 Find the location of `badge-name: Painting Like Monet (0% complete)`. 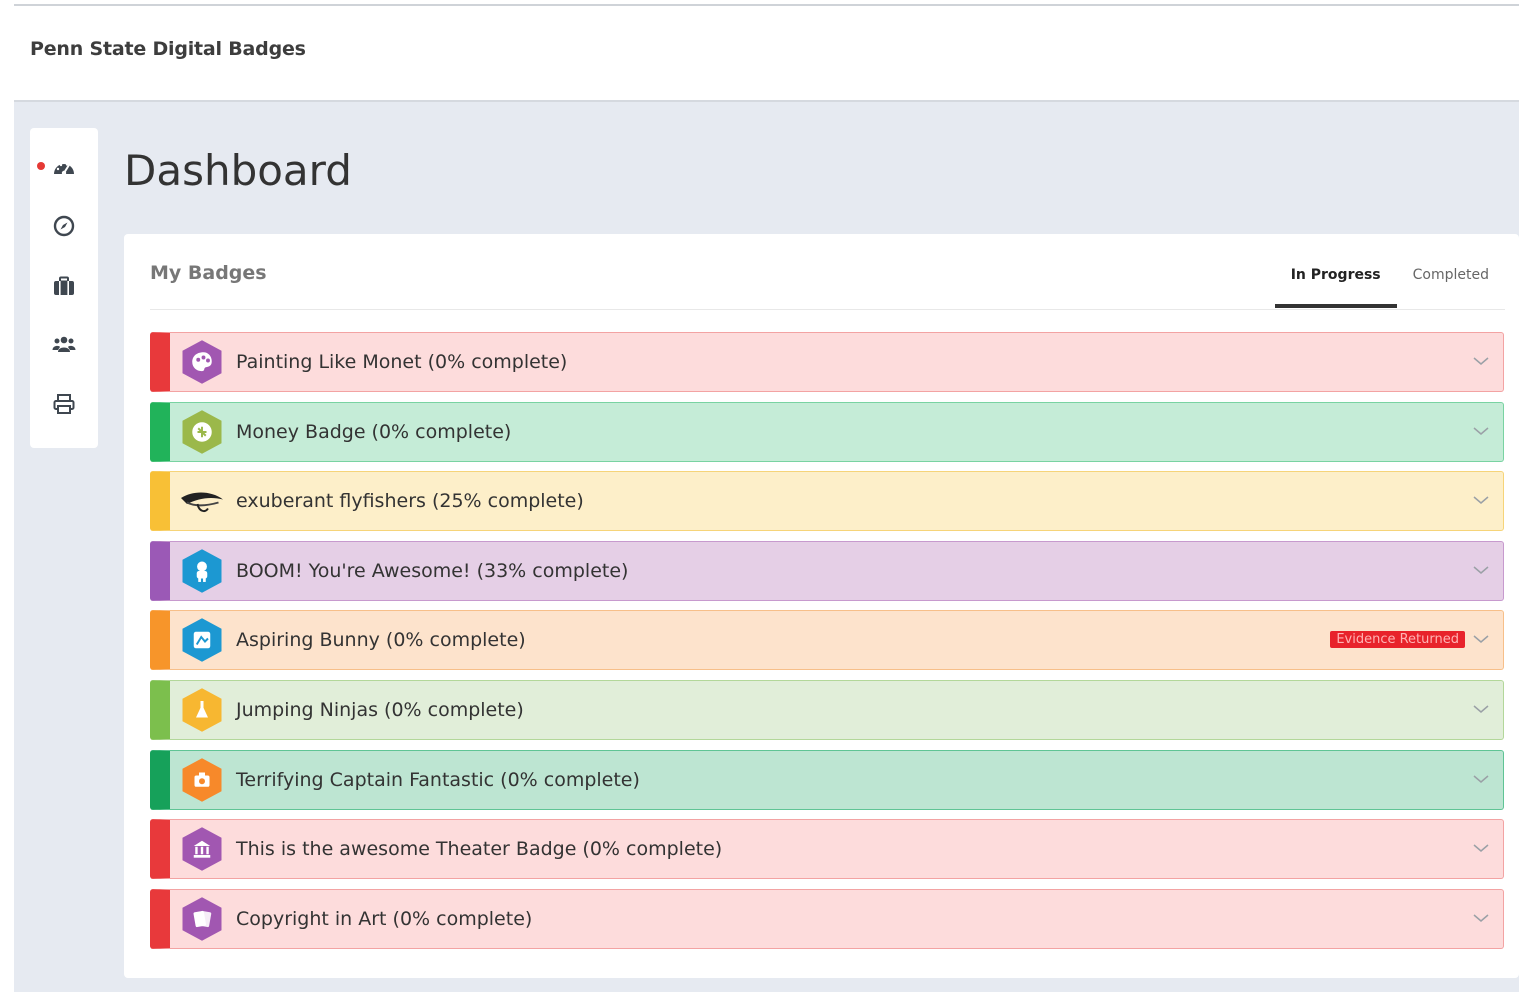

badge-name: Painting Like Monet (0% complete) is located at coordinates (402, 362).